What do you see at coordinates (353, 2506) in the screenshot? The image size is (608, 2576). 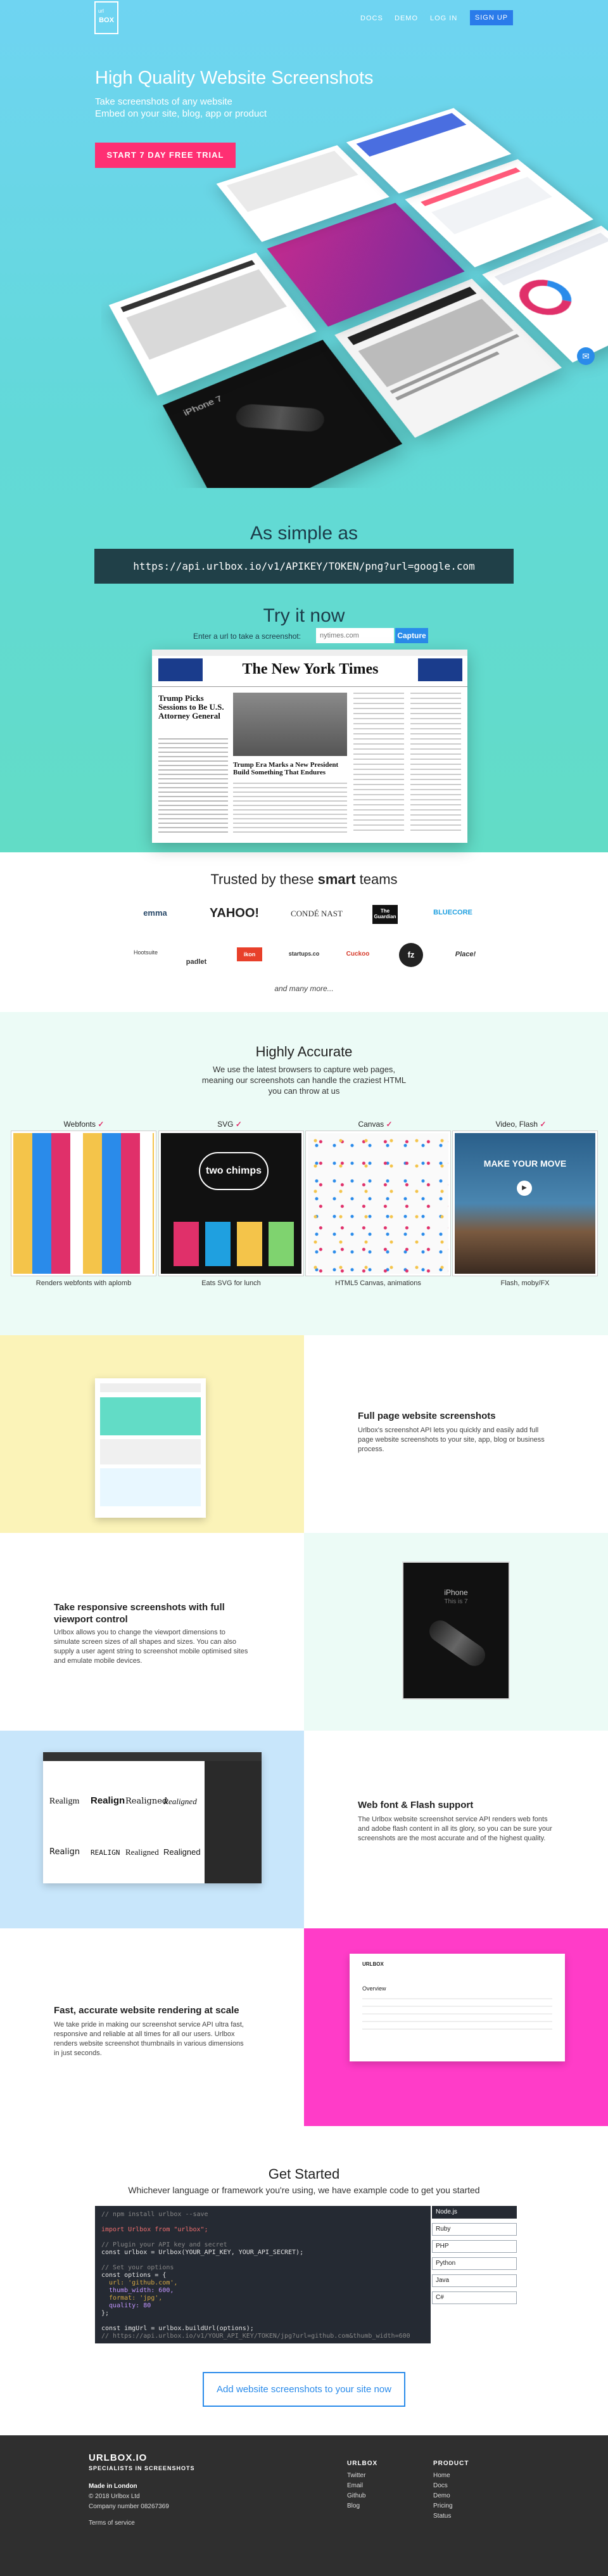 I see `footer-link-blog: Blog` at bounding box center [353, 2506].